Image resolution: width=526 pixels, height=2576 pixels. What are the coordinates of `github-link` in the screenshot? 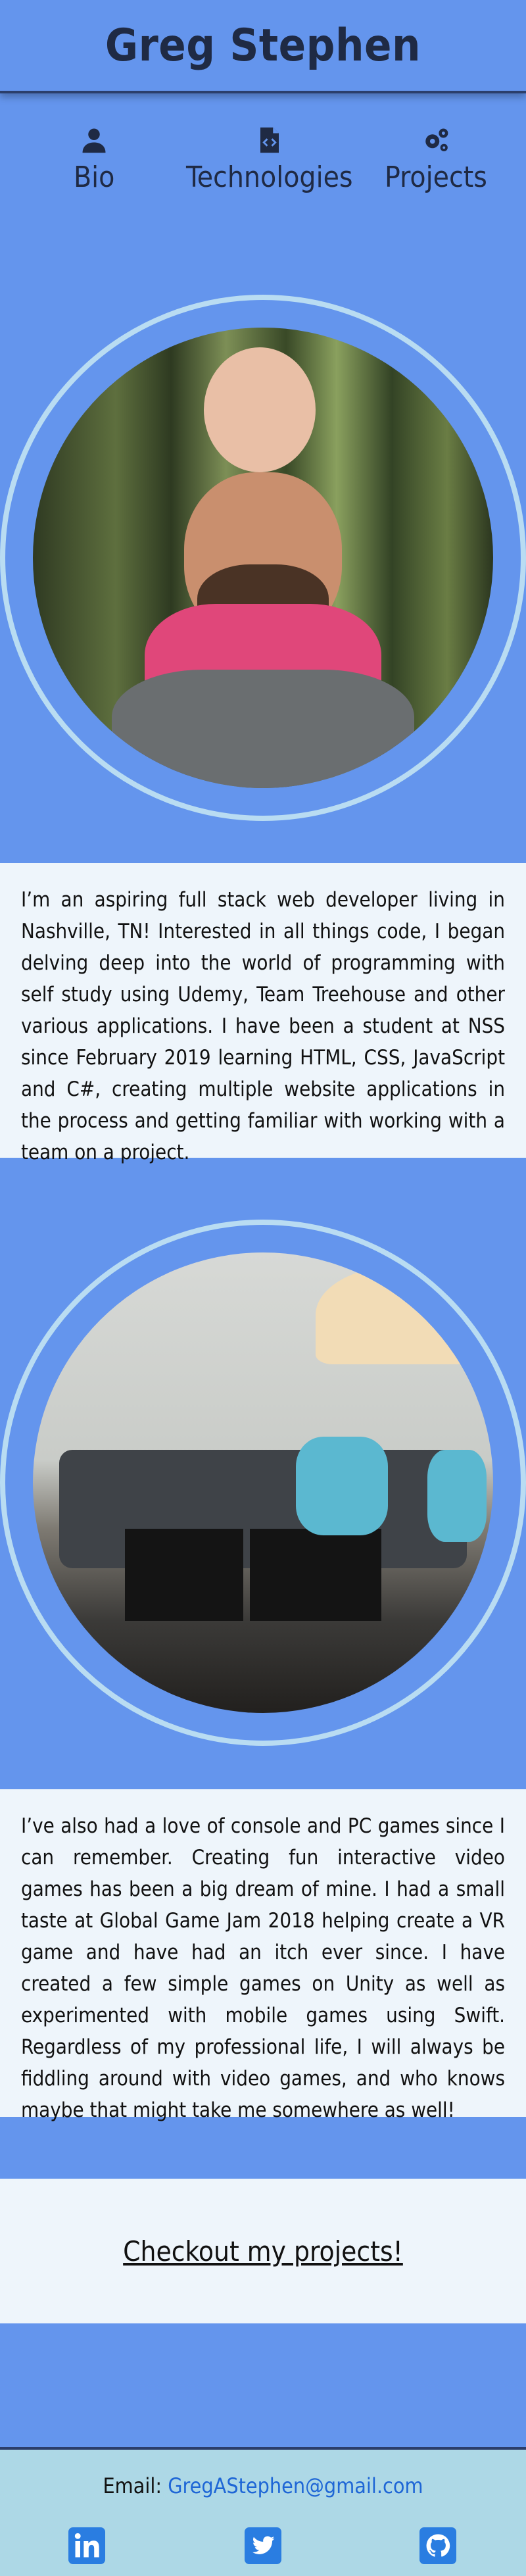 It's located at (437, 2545).